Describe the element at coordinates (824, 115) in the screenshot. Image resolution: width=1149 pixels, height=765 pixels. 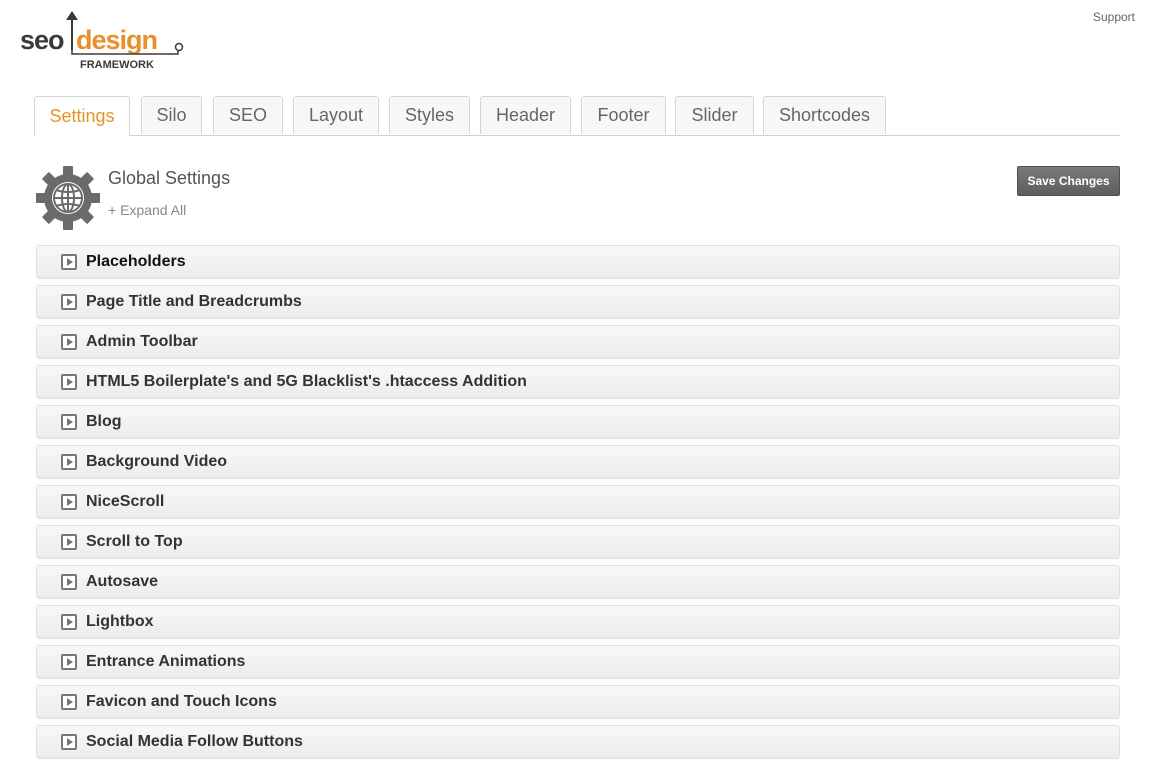
I see `tab-shortcodes: Shortcodes` at that location.